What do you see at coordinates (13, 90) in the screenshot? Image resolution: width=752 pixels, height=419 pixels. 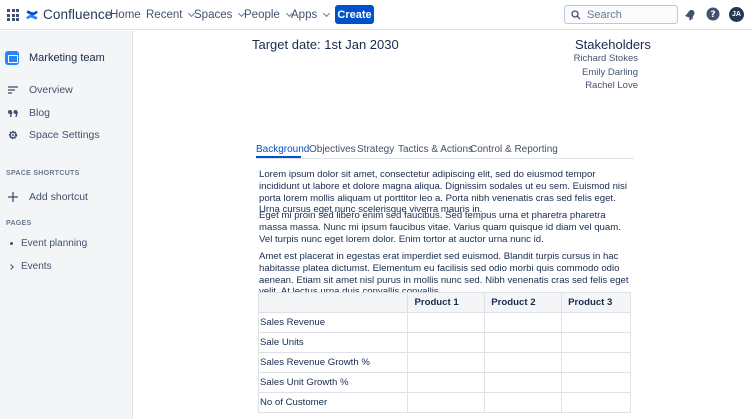 I see `overview-icon` at bounding box center [13, 90].